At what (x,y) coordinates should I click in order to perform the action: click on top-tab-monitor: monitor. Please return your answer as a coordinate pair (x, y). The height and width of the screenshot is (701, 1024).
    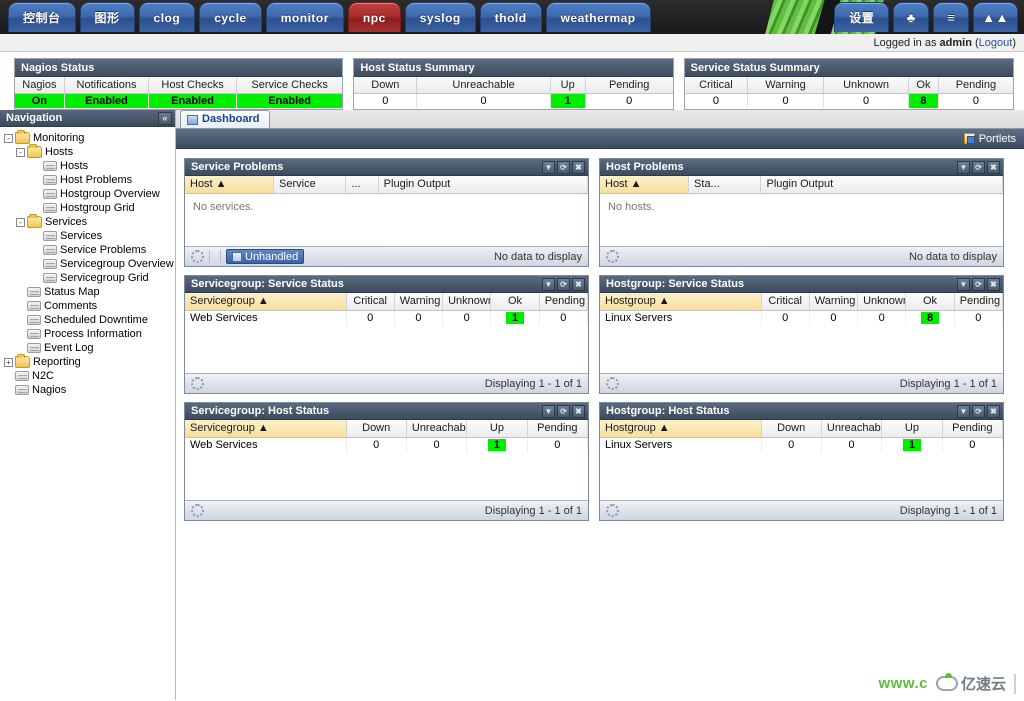
    Looking at the image, I should click on (304, 17).